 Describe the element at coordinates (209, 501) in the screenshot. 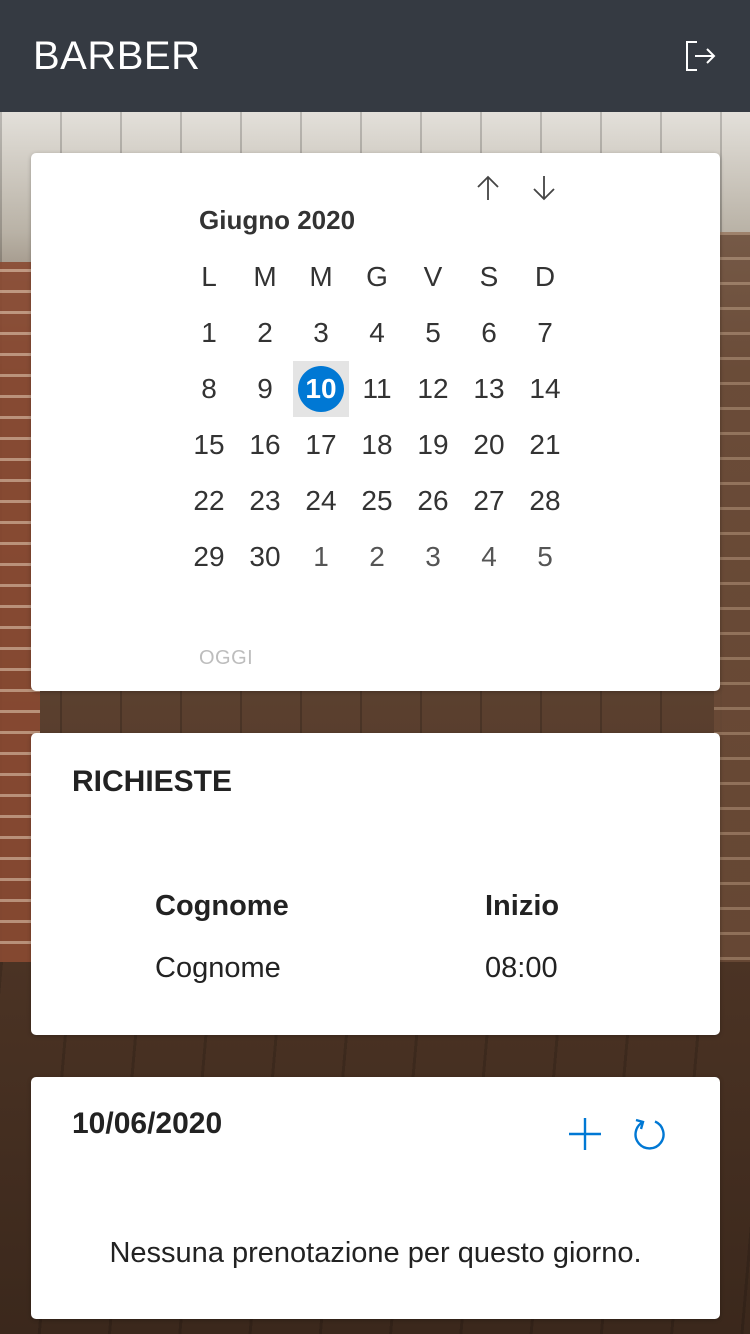

I see `calendar-day: 22` at that location.